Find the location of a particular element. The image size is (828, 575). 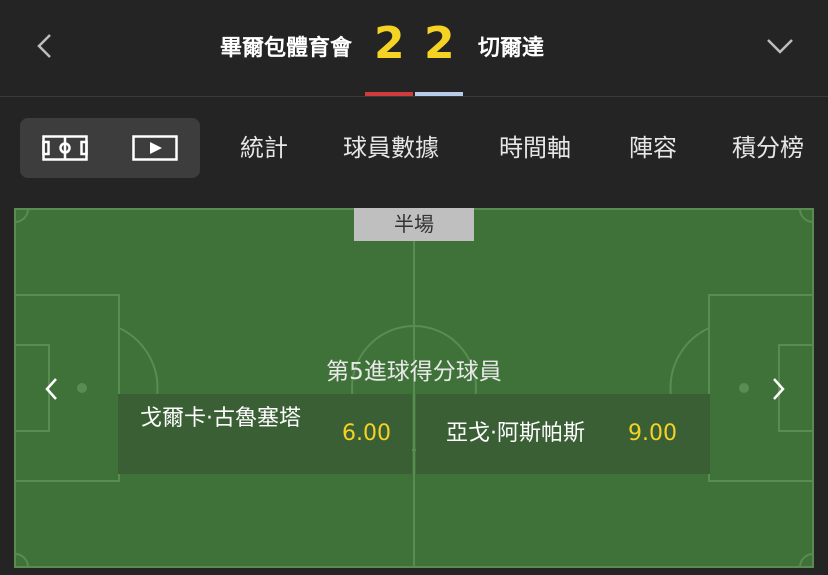

away-scorer-option: 亞戈·阿斯帕斯 9.00 is located at coordinates (563, 434).